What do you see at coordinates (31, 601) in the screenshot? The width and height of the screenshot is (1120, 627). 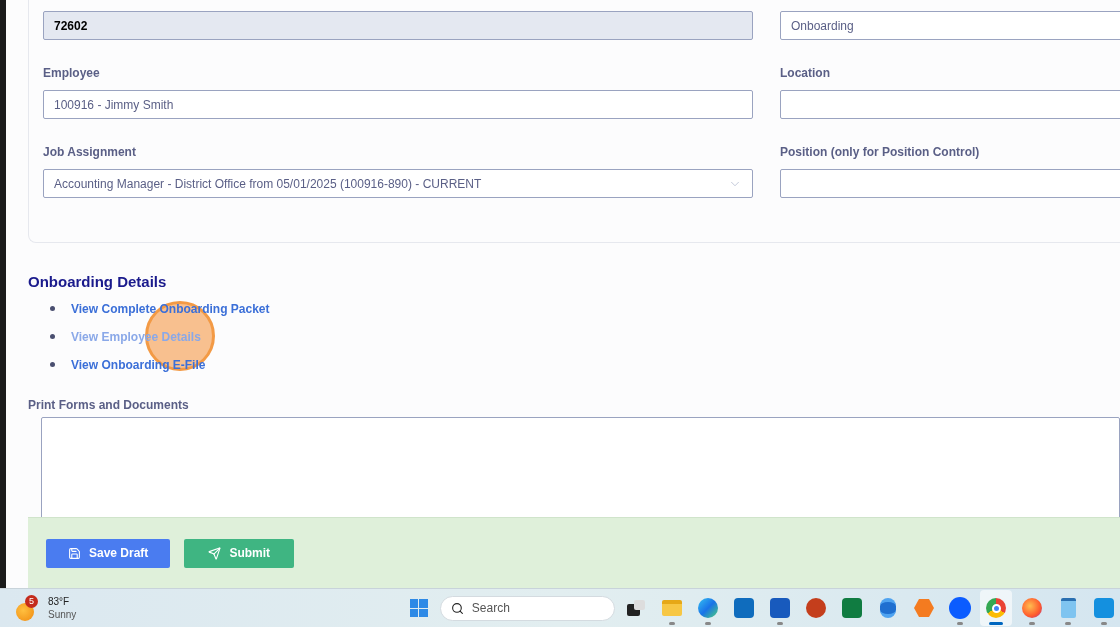 I see `notification-badge: 5` at bounding box center [31, 601].